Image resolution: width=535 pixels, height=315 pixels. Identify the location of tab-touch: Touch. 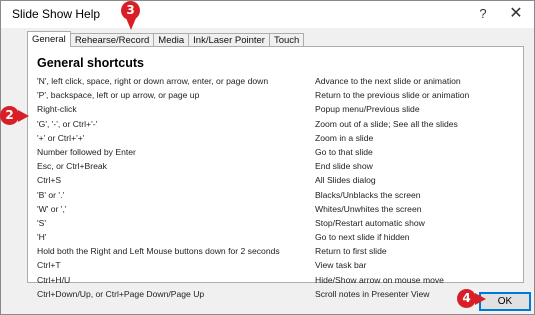
(286, 40).